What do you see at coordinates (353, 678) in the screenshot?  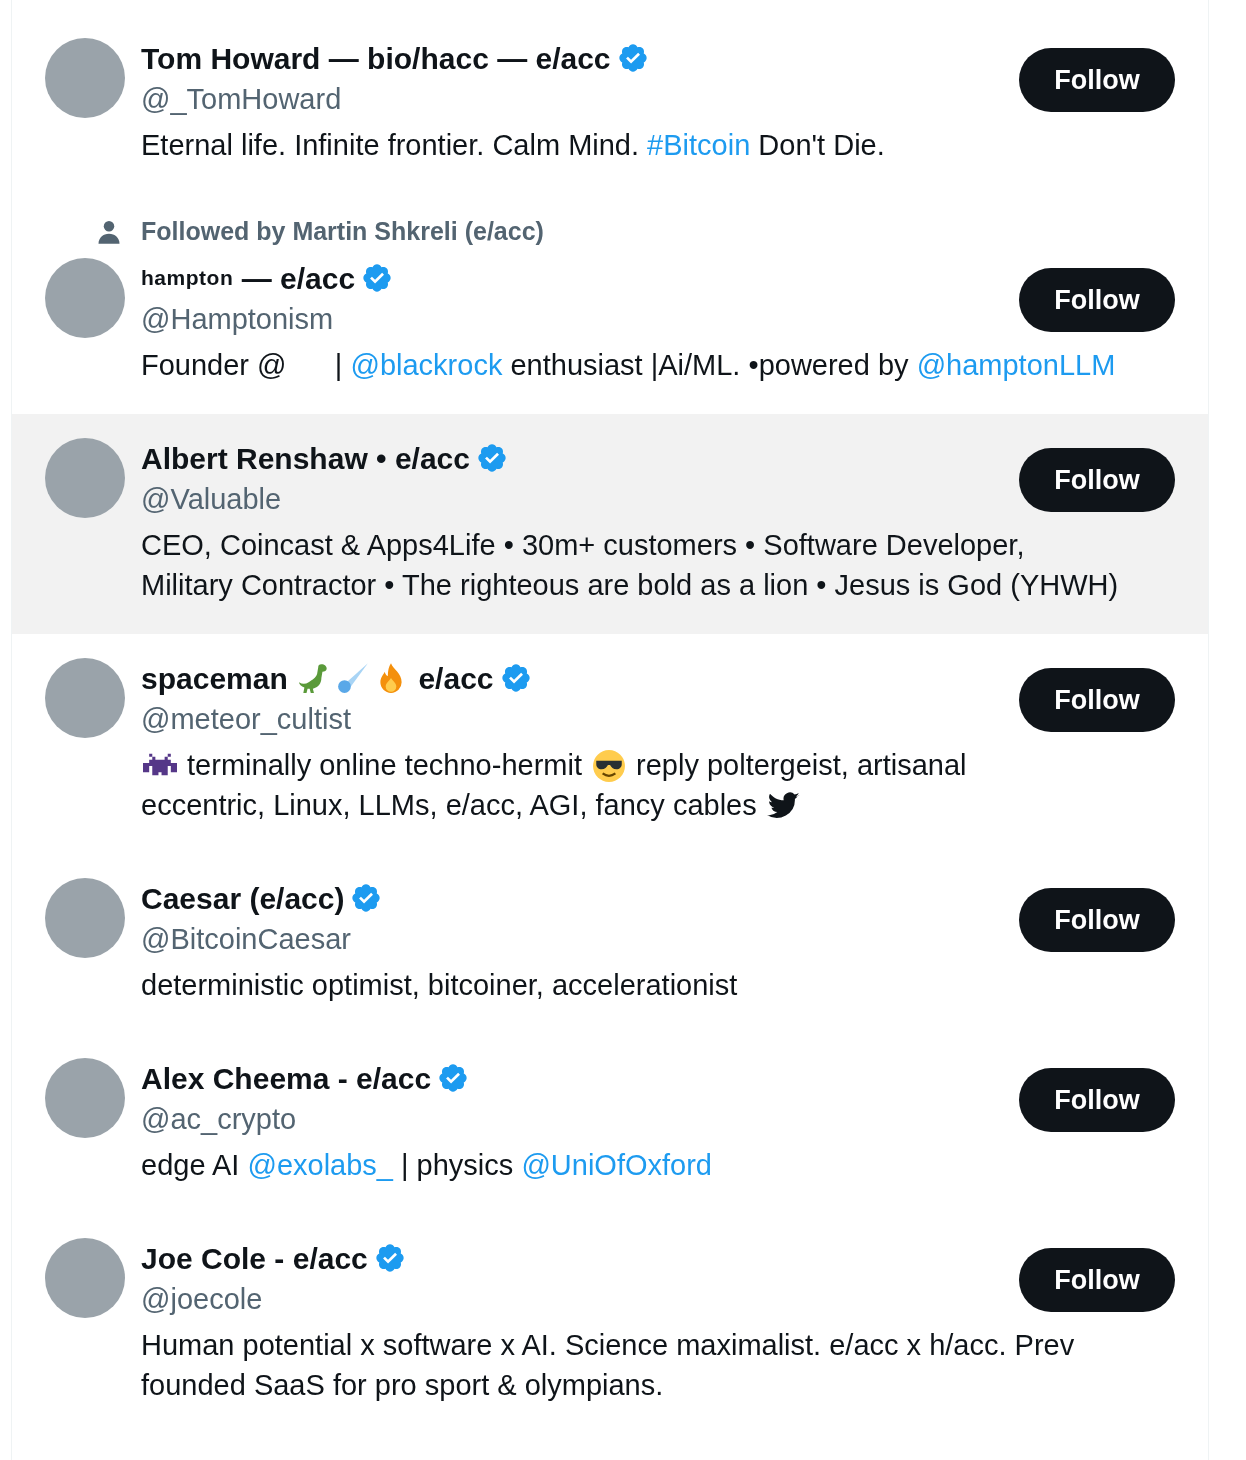 I see `comet-icon` at bounding box center [353, 678].